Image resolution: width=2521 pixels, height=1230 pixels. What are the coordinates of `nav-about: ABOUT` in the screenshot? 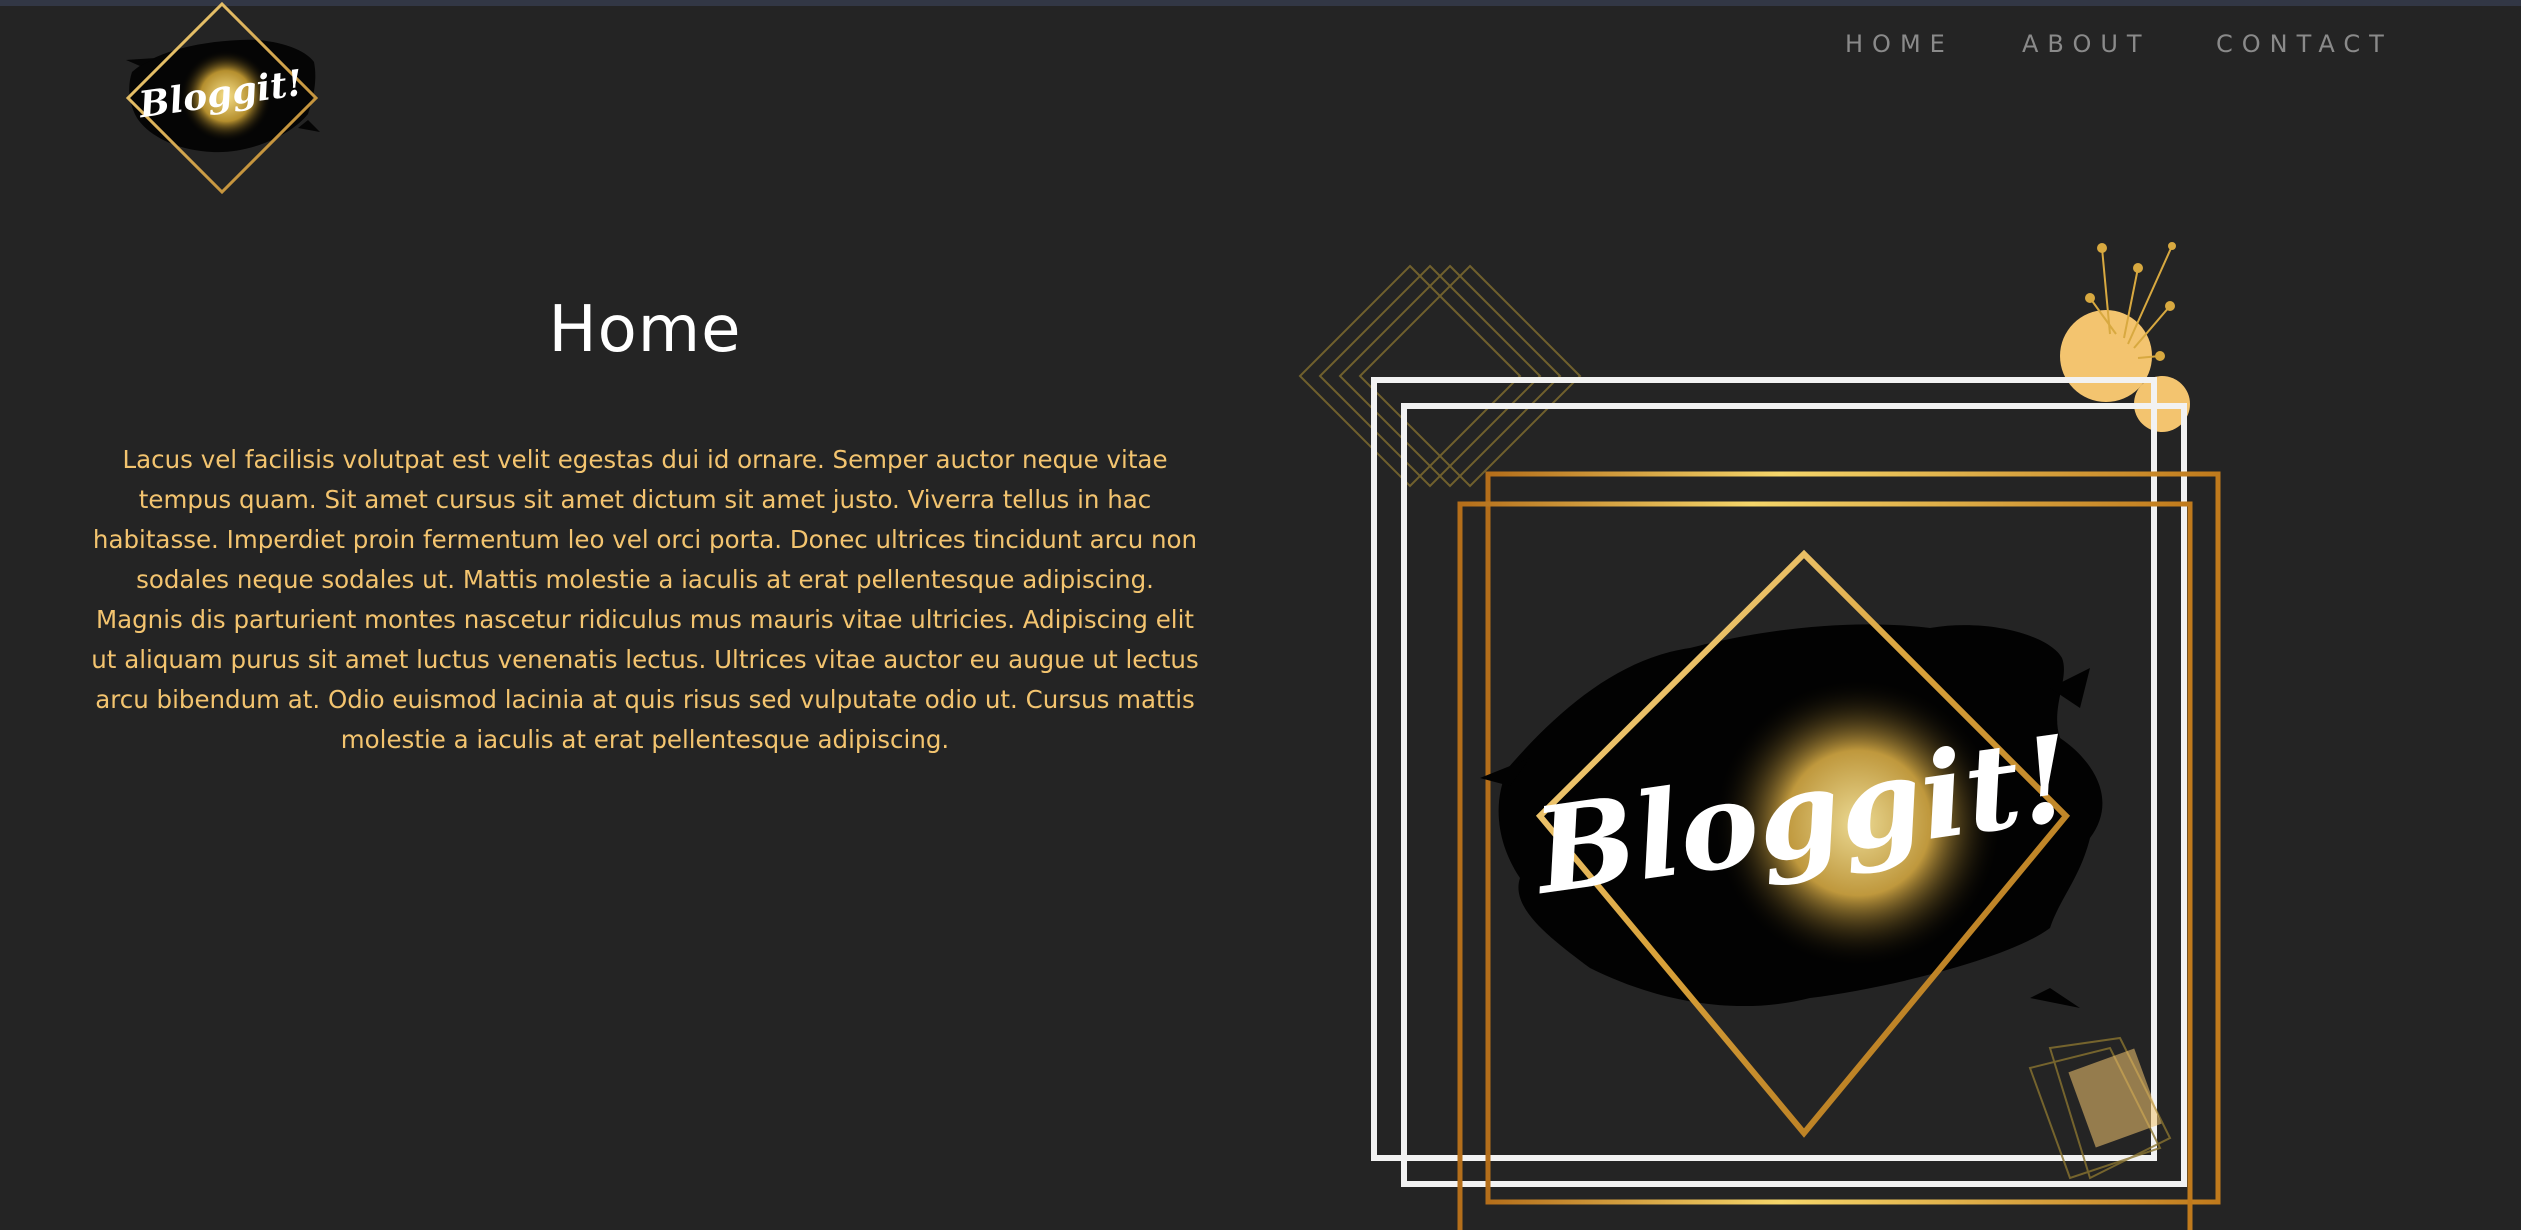 It's located at (2086, 44).